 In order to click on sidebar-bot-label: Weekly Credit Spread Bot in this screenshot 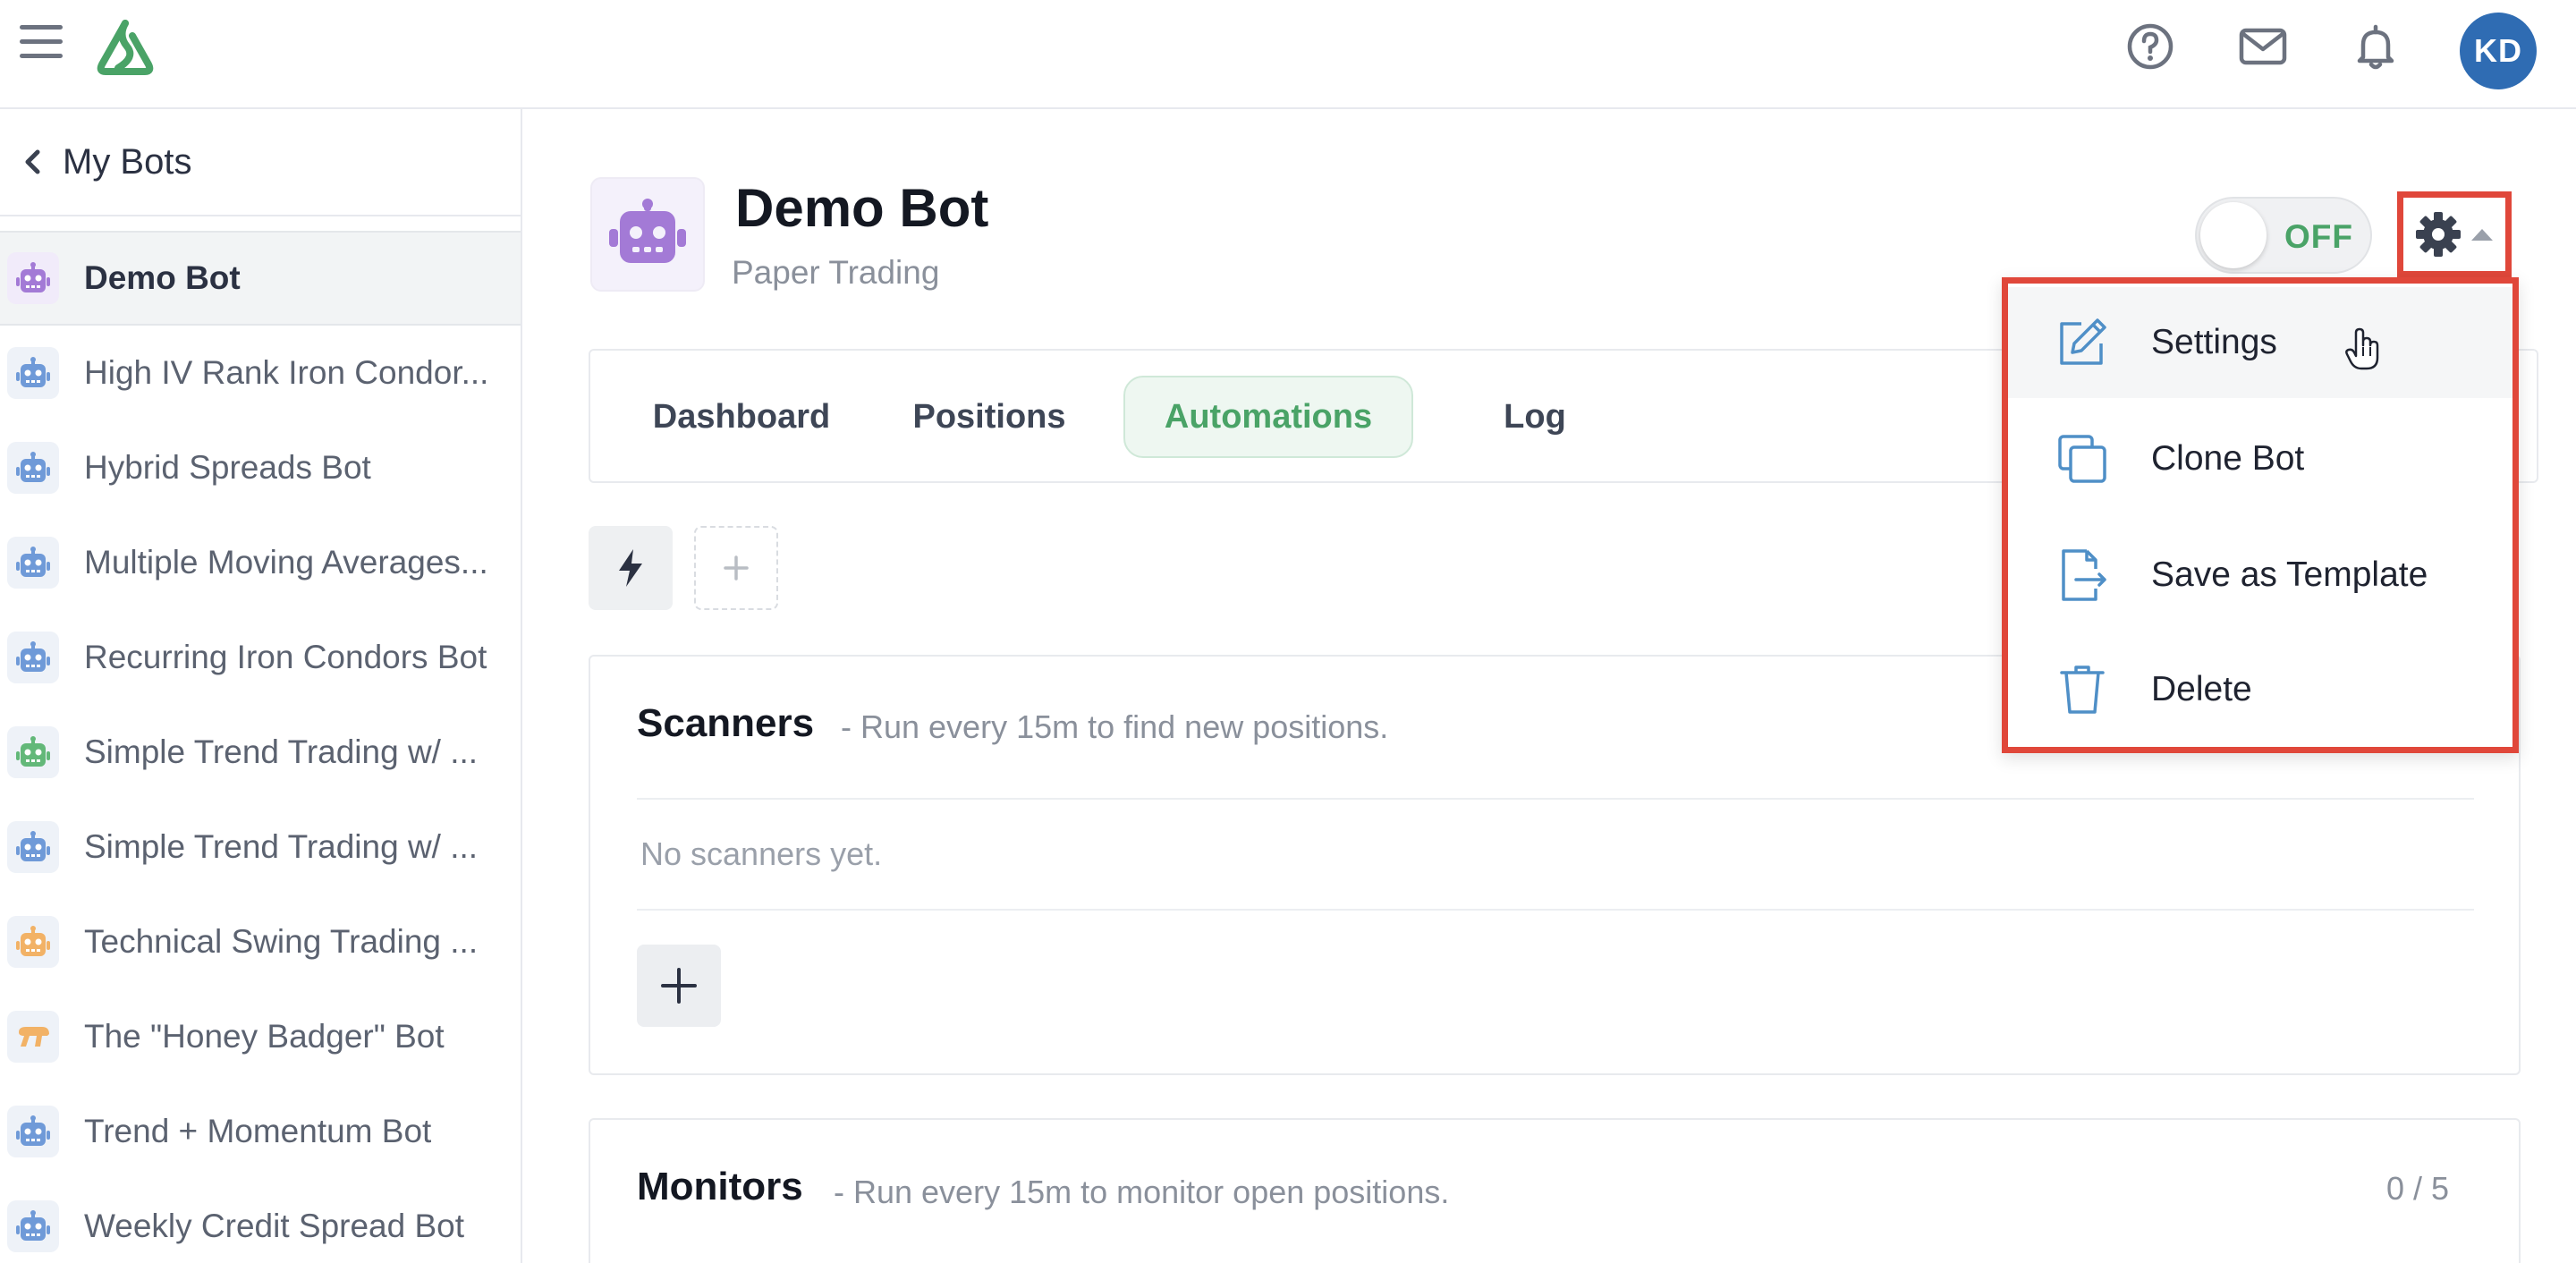, I will do `click(274, 1226)`.